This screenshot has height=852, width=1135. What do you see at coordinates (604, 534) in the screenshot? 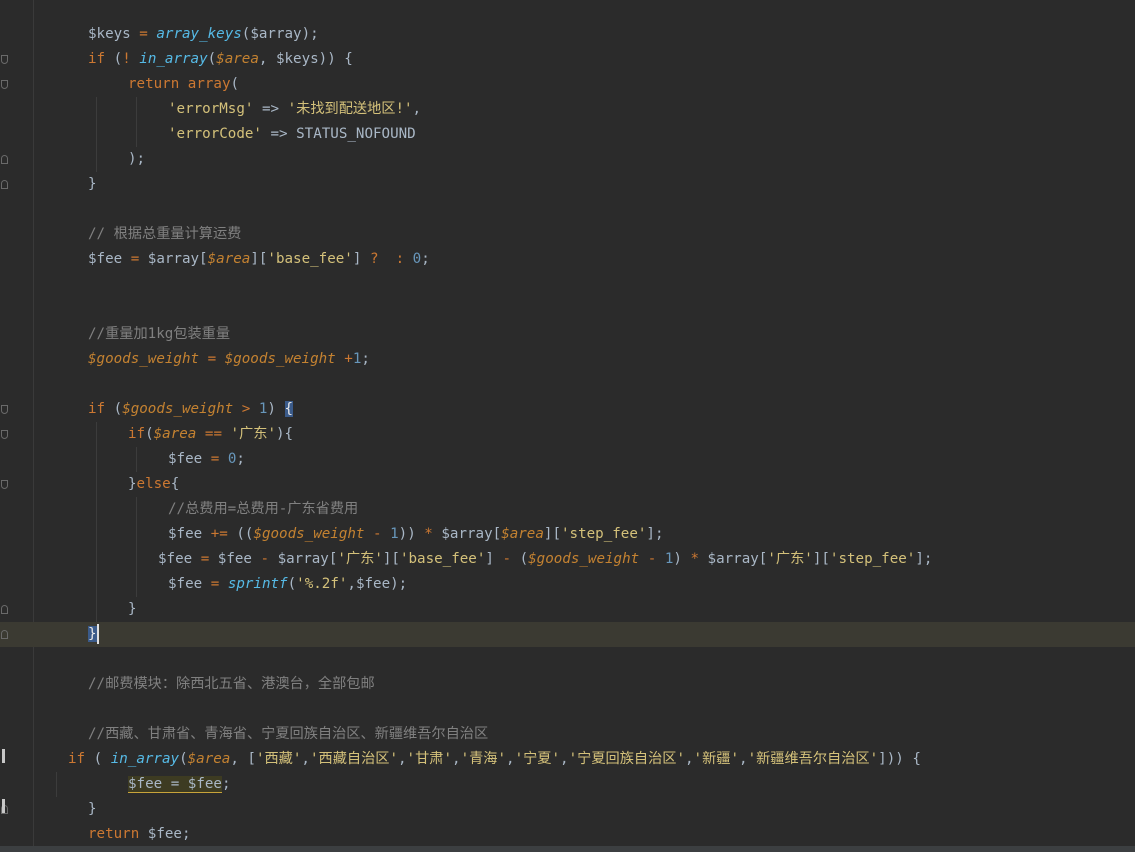
I see `code-token: 'step_fee'` at bounding box center [604, 534].